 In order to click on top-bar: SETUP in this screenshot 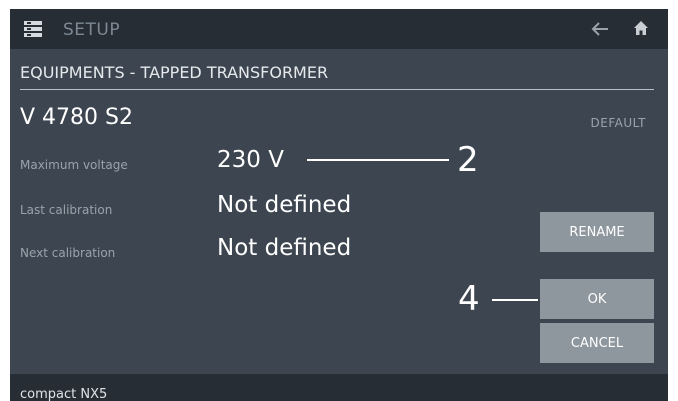, I will do `click(339, 29)`.